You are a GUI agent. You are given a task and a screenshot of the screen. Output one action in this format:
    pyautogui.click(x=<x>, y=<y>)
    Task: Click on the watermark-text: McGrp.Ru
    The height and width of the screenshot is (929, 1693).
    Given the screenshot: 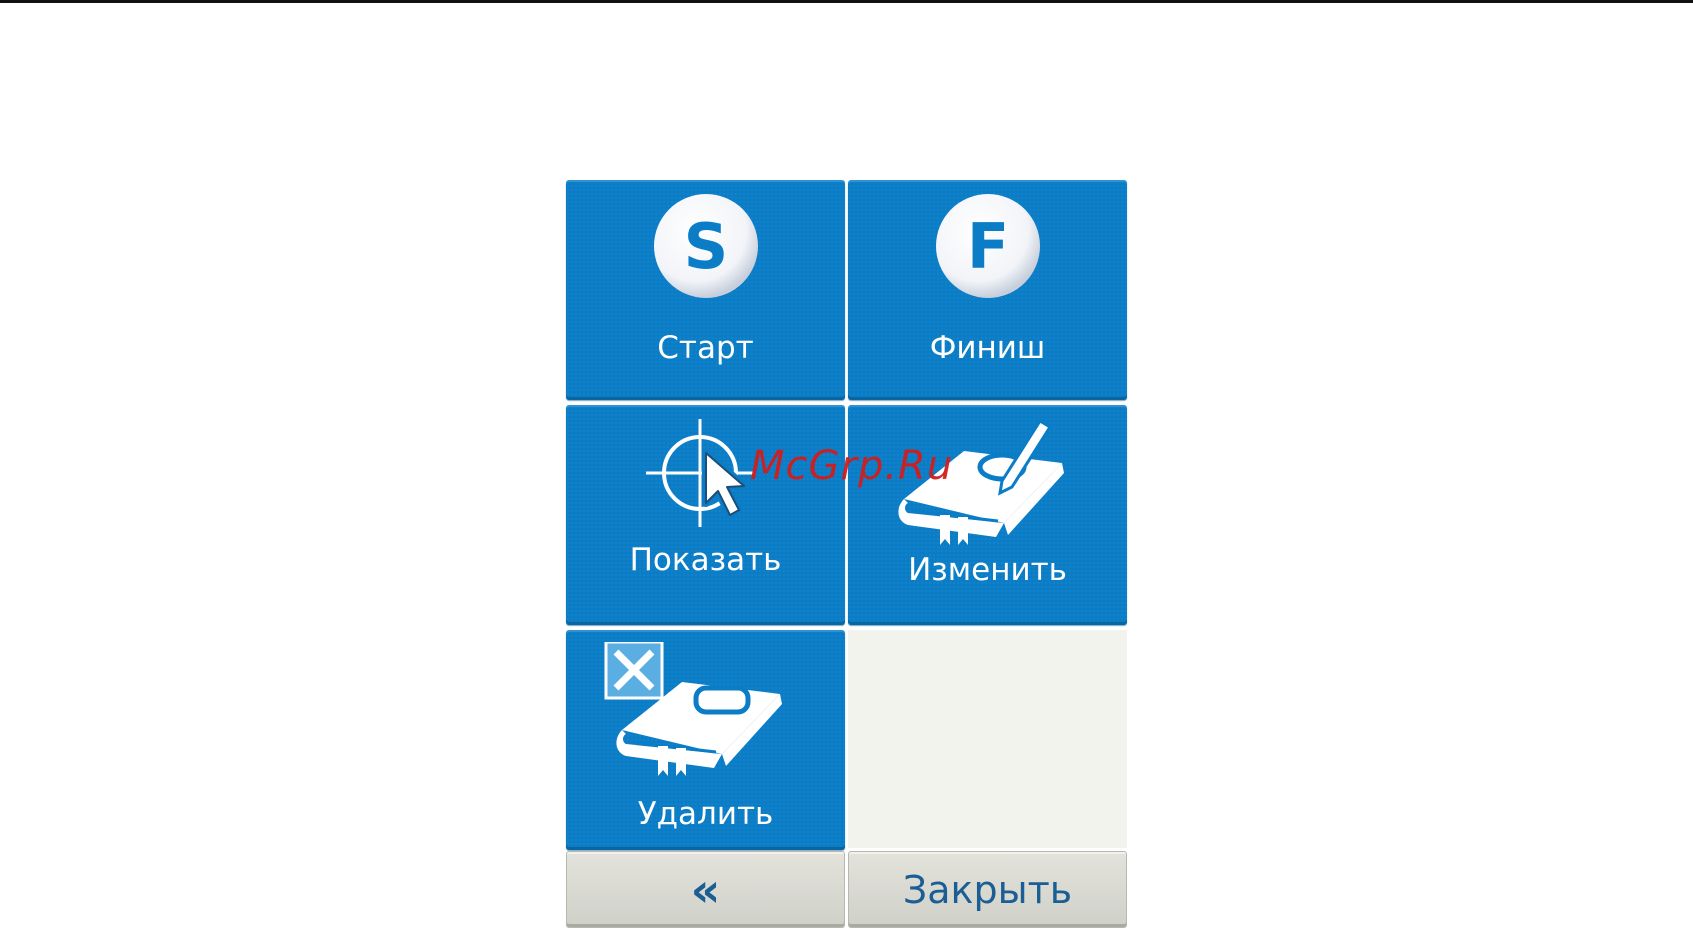 What is the action you would take?
    pyautogui.click(x=852, y=466)
    